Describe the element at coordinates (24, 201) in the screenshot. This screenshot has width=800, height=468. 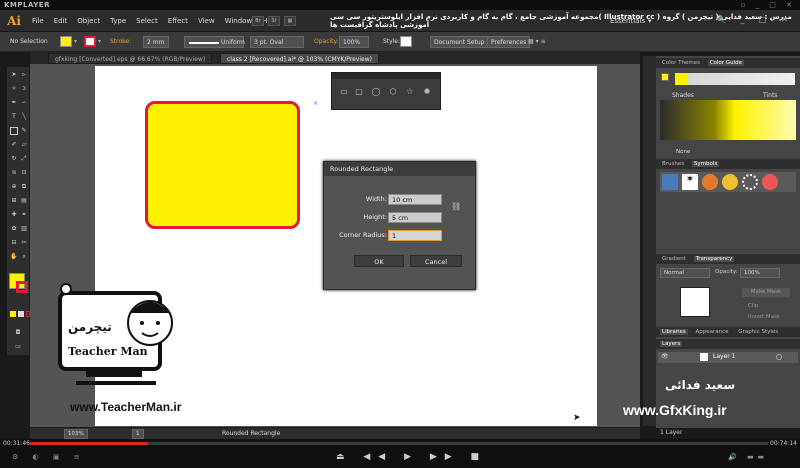
I see `gradient-icon: ▤` at that location.